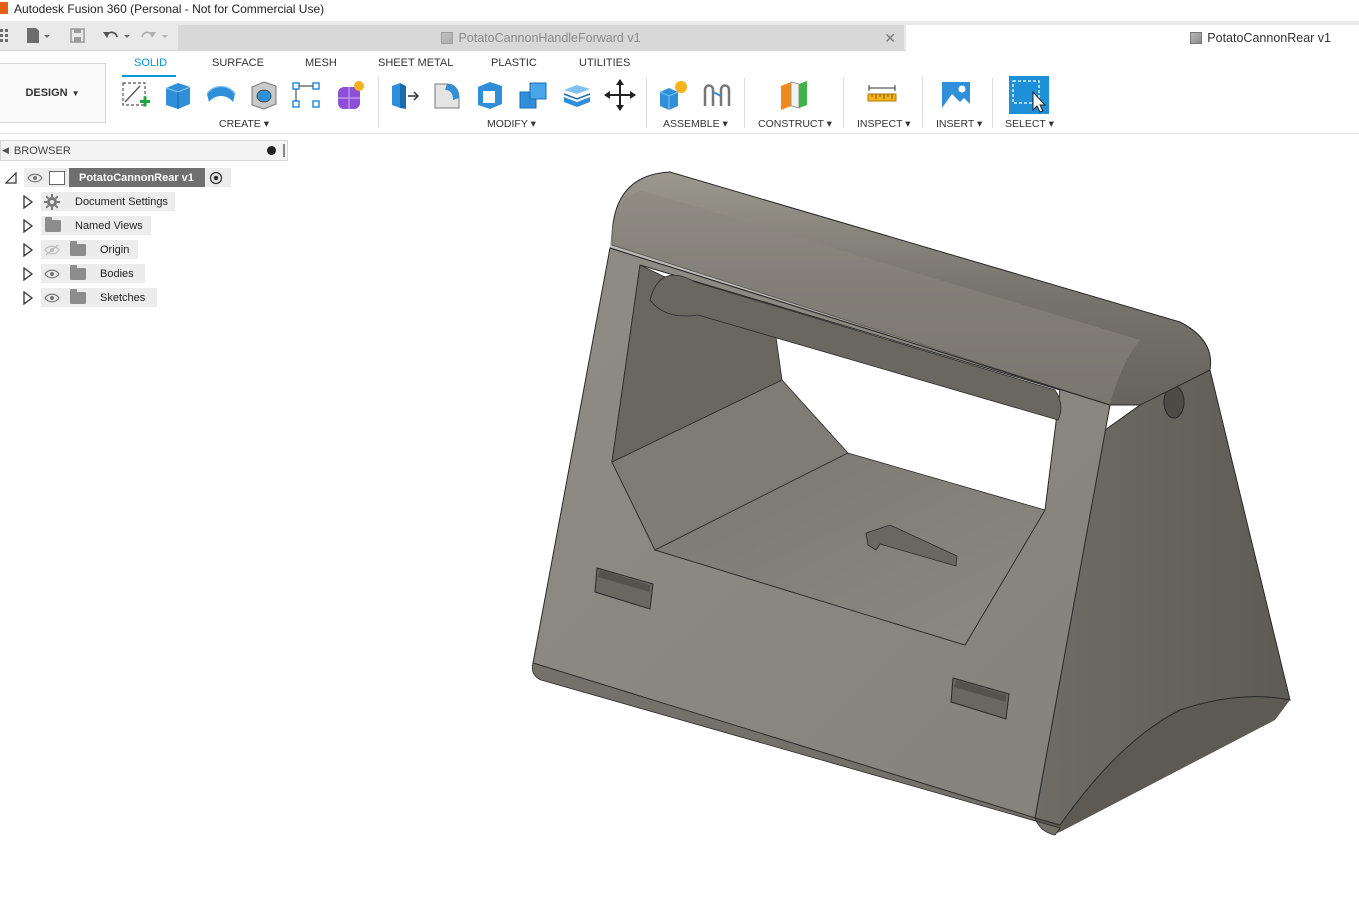 The image size is (1359, 914). What do you see at coordinates (1029, 124) in the screenshot?
I see `select-group-label: SELECT ▾` at bounding box center [1029, 124].